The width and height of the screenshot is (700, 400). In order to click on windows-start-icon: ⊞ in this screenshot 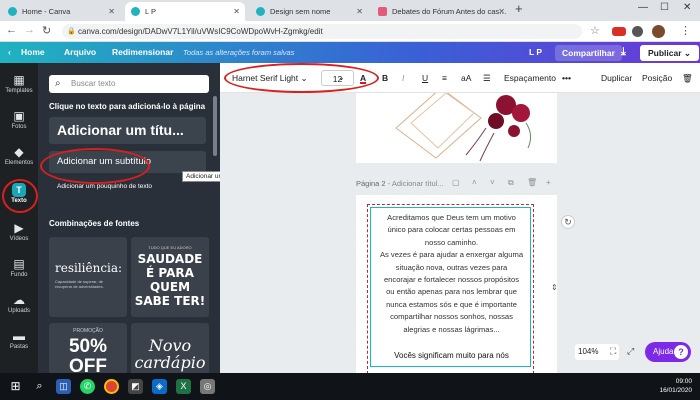, I will do `click(15, 386)`.